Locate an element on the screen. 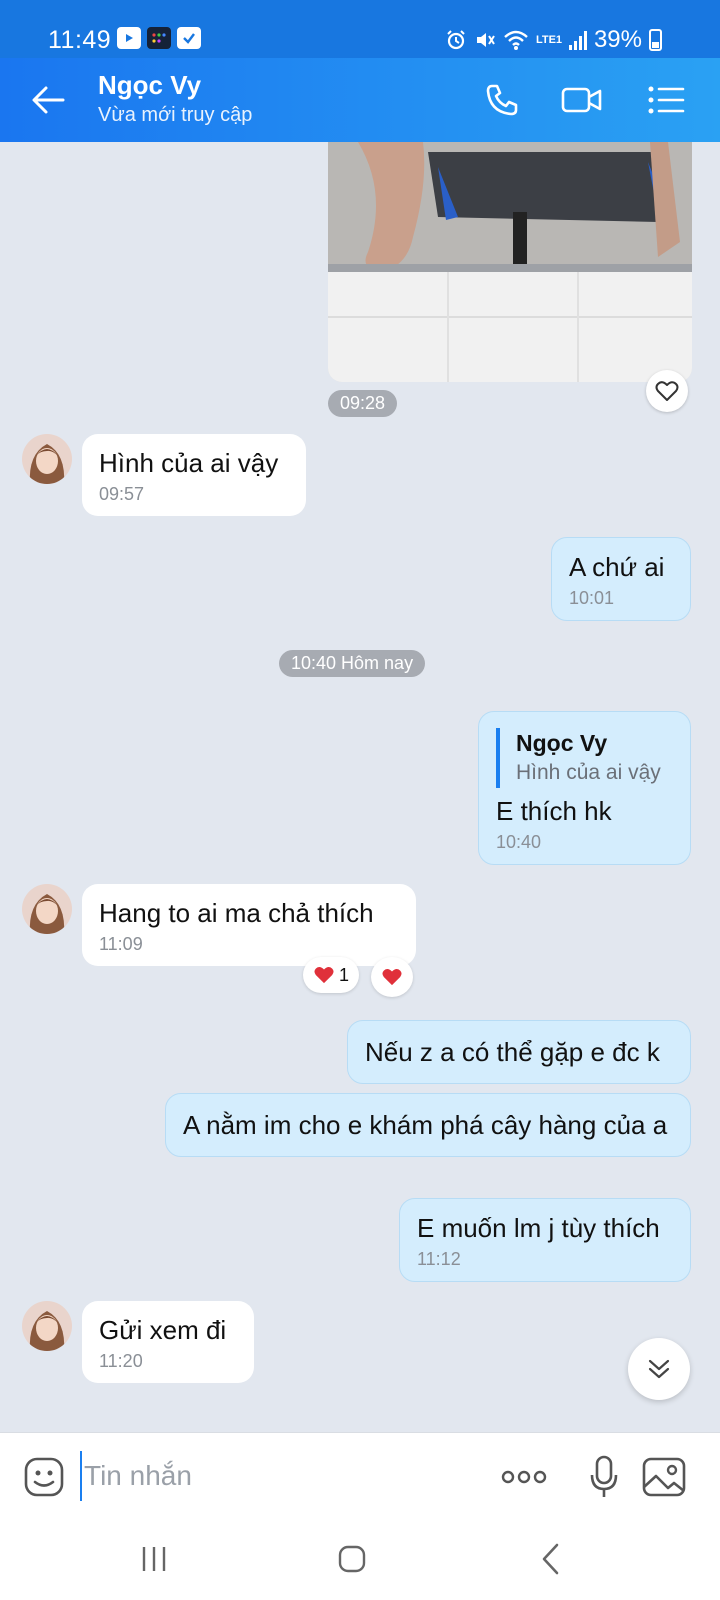 This screenshot has height=1600, width=720. react-button is located at coordinates (392, 977).